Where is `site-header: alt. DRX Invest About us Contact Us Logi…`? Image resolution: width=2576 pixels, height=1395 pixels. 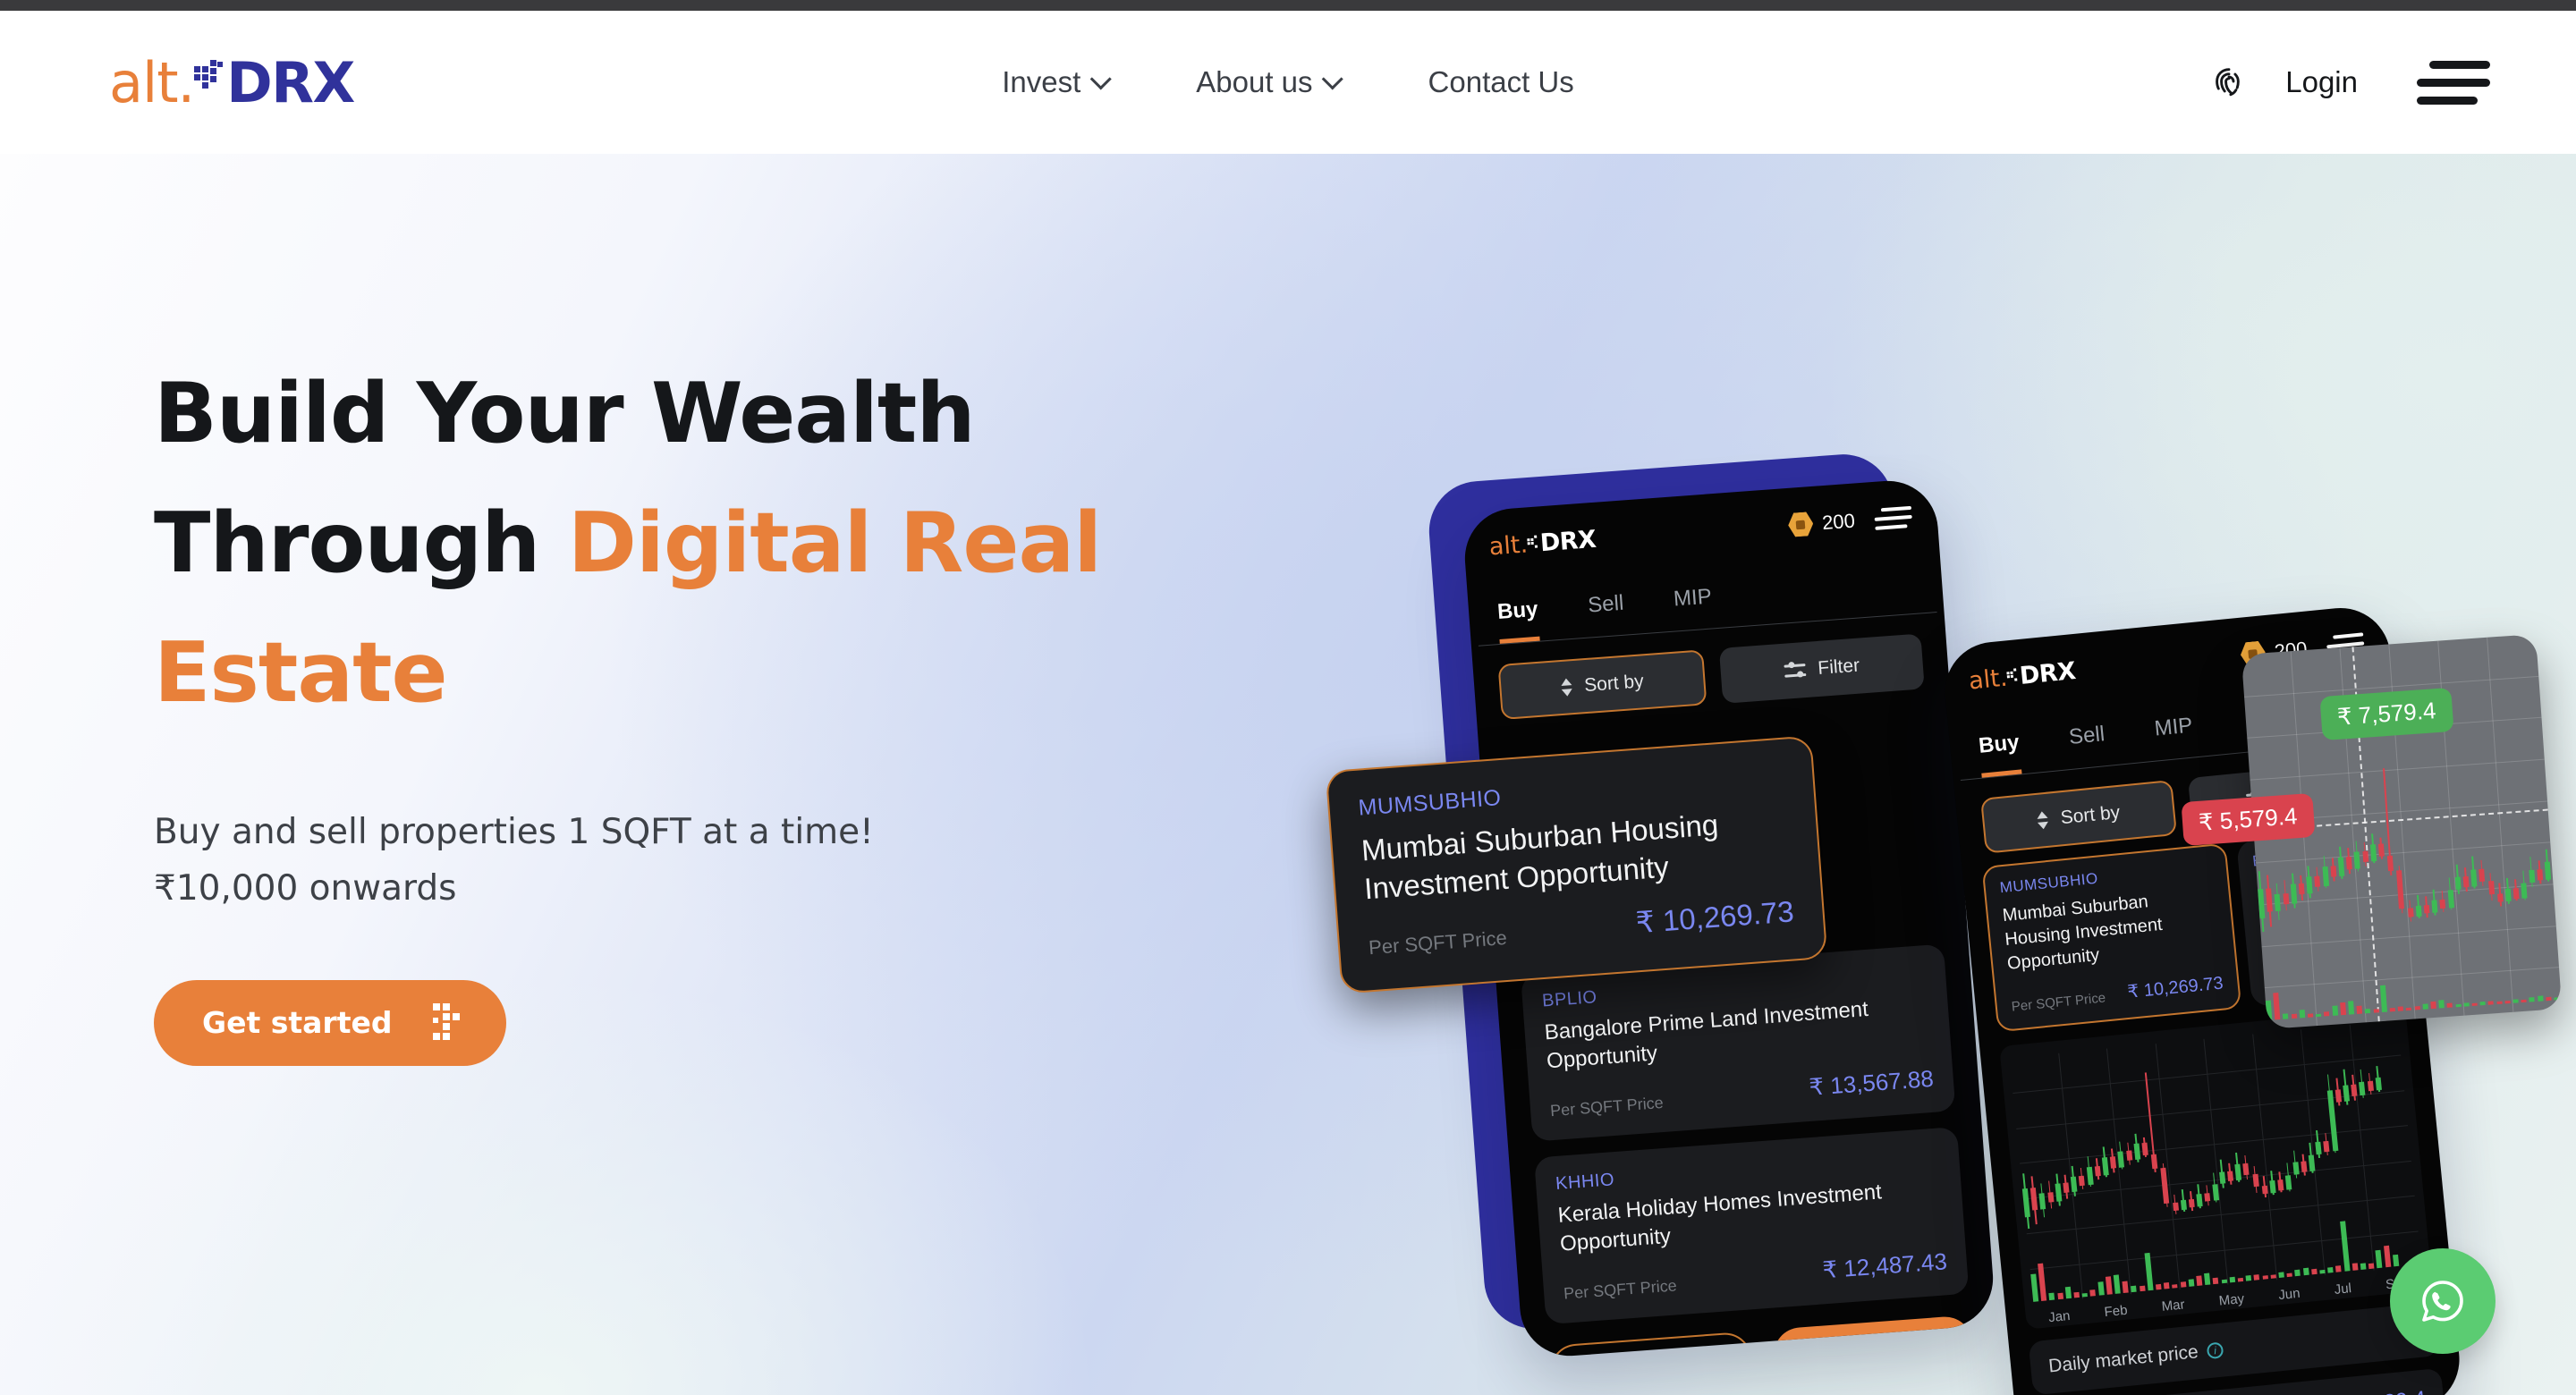
site-header: alt. DRX Invest About us Contact Us Logi… is located at coordinates (1288, 82).